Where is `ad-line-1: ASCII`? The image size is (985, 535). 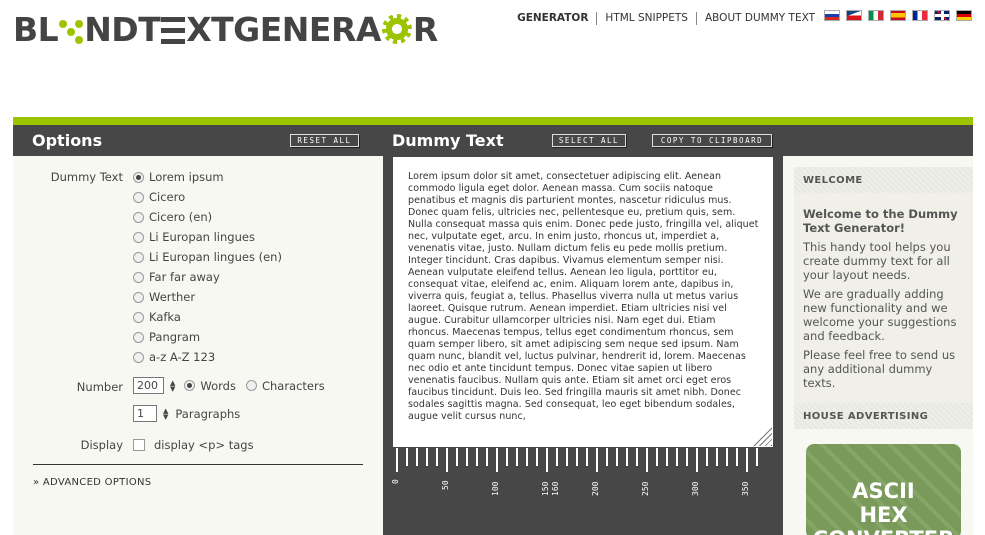 ad-line-1: ASCII is located at coordinates (883, 491).